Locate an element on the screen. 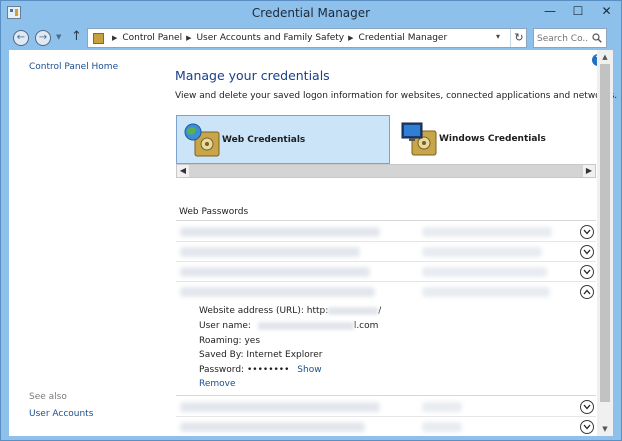 Image resolution: width=622 pixels, height=441 pixels. tab-windows-credentials: Windows Credentials is located at coordinates (501, 139).